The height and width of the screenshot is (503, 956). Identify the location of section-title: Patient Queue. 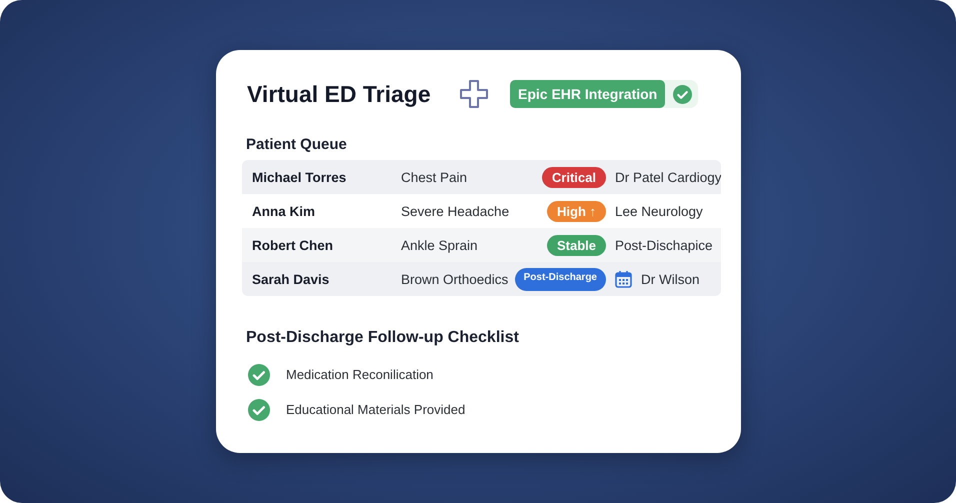
(297, 144).